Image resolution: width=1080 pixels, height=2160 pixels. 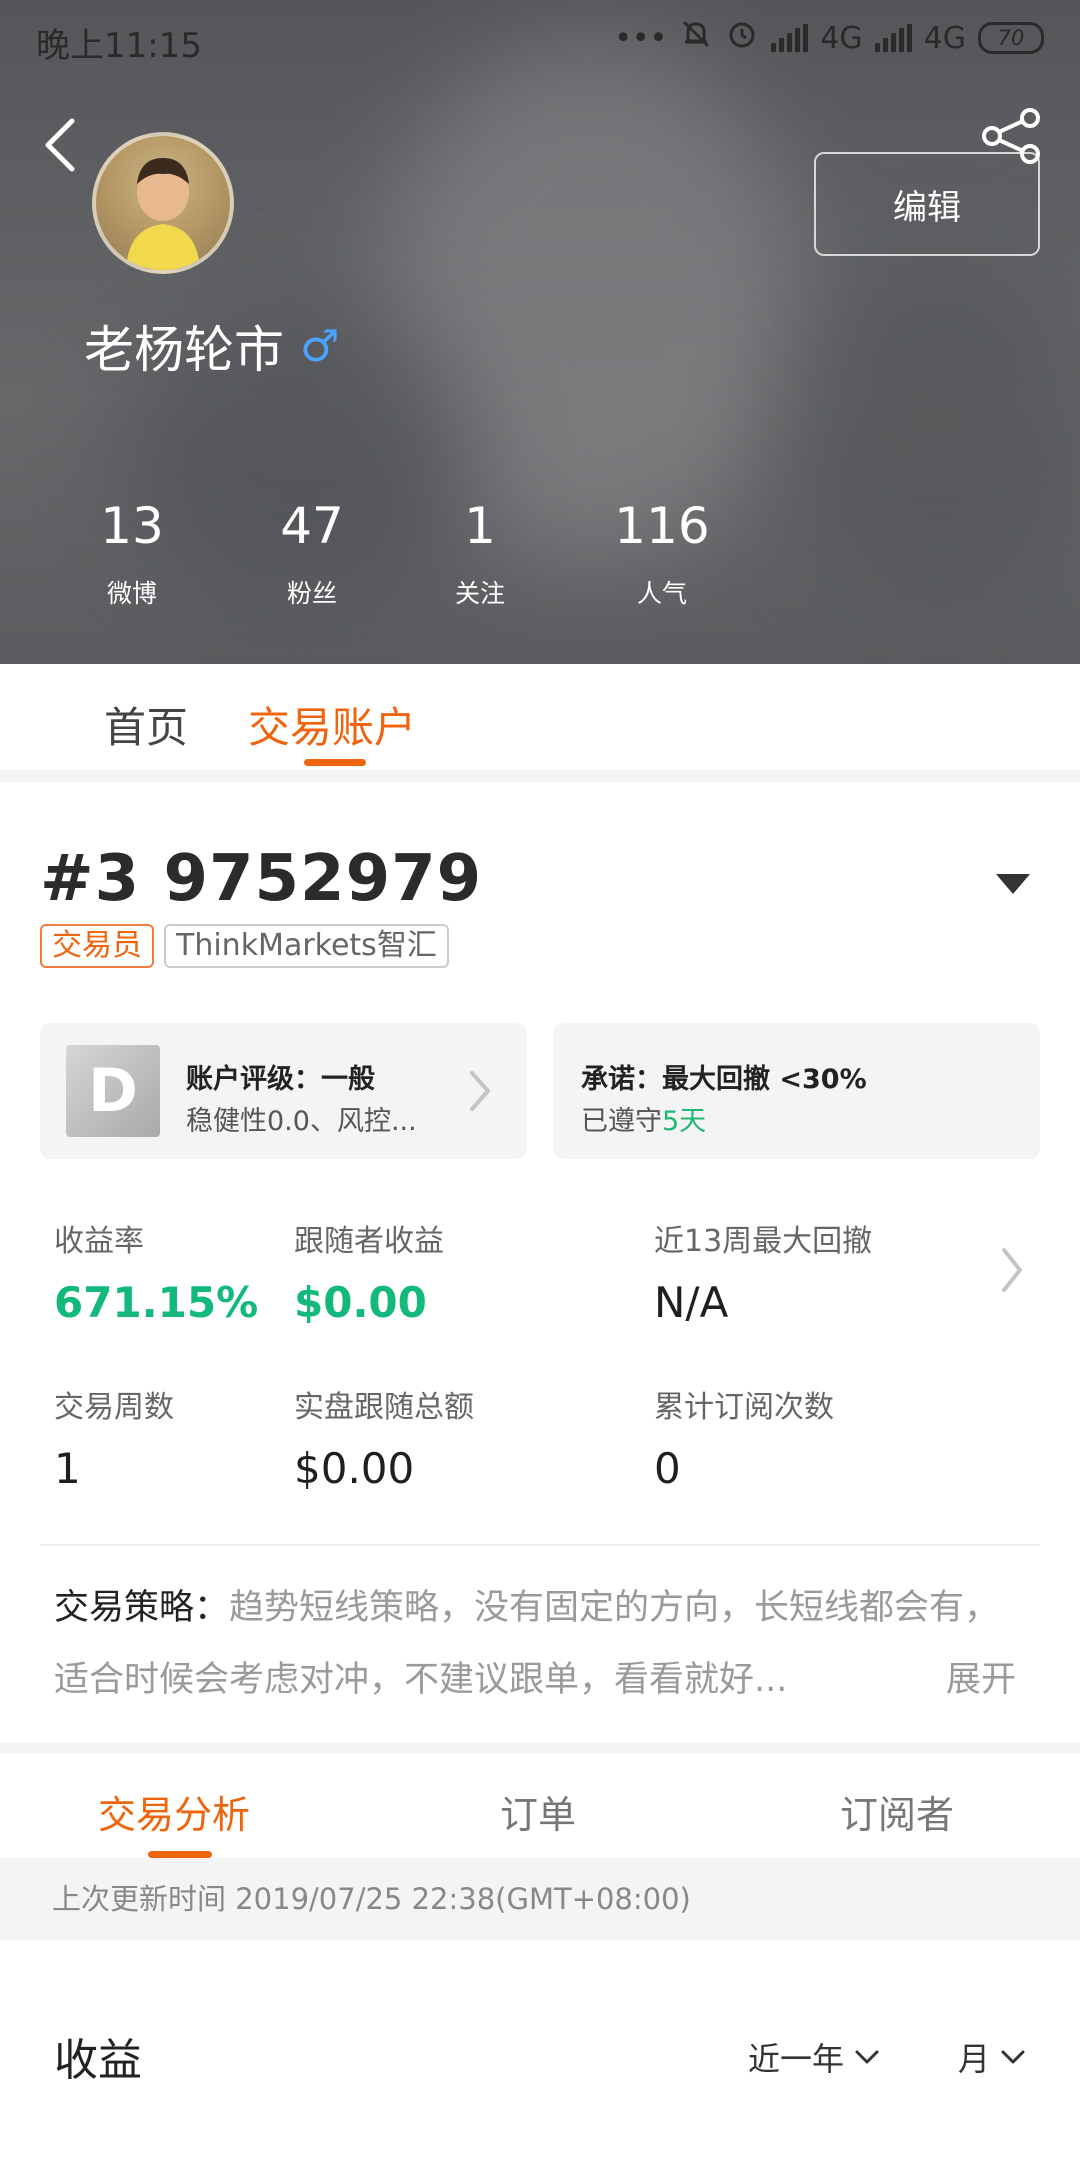 I want to click on range-filter-dropdown: 近一年, so click(x=814, y=2057).